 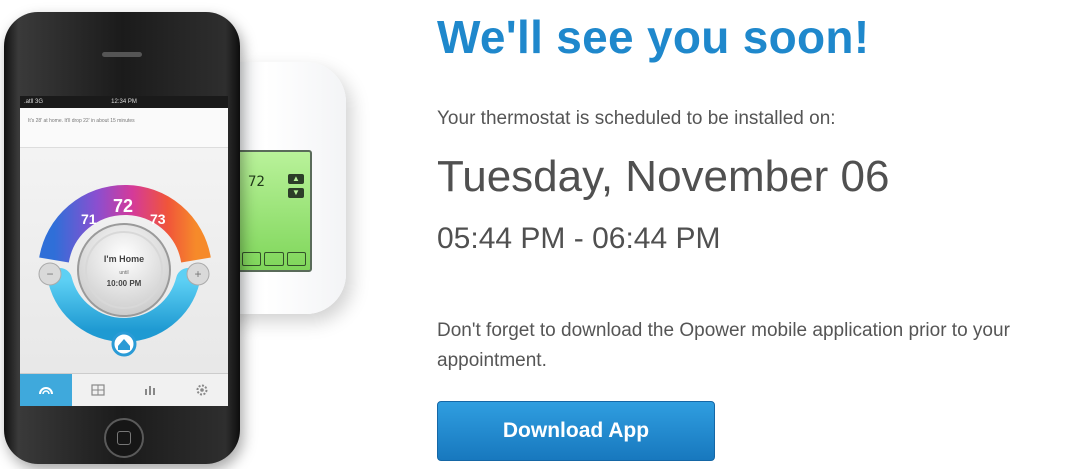 I want to click on calendar-icon, so click(x=98, y=390).